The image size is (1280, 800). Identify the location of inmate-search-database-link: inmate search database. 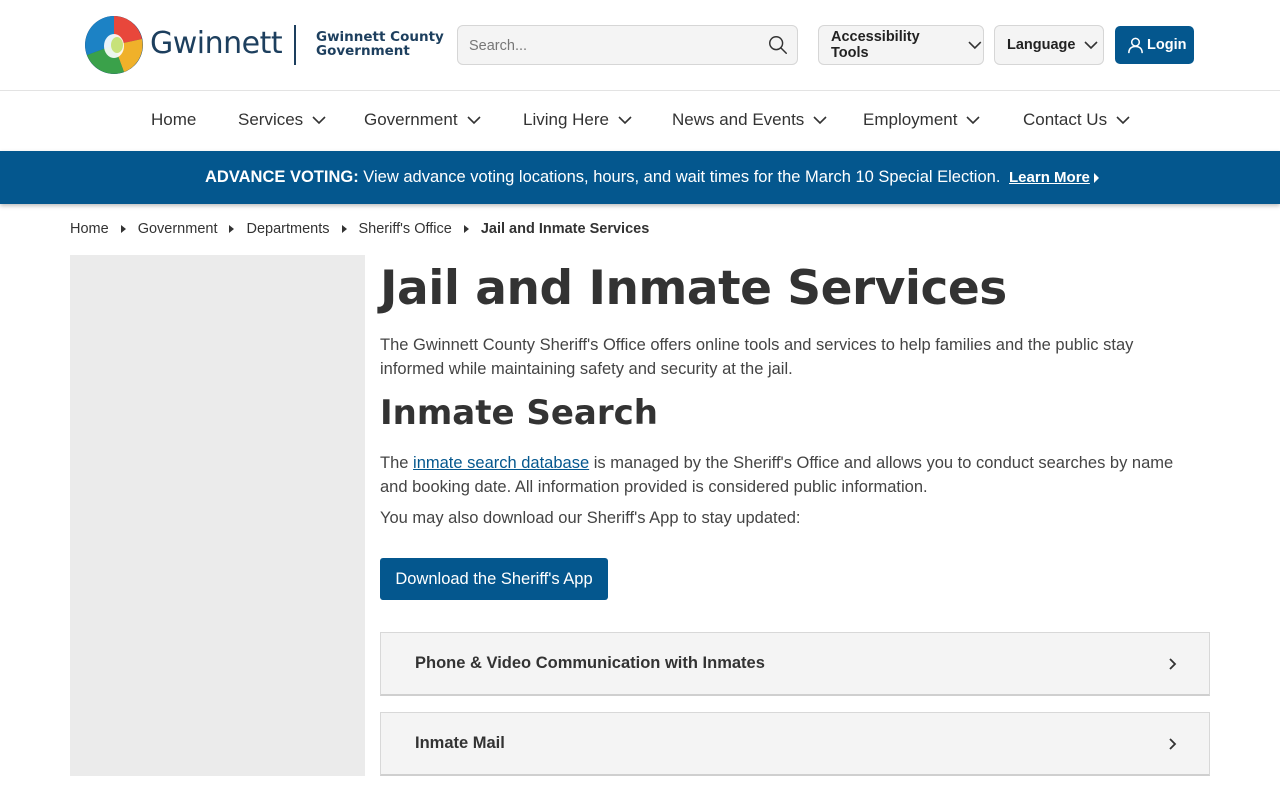
(501, 463).